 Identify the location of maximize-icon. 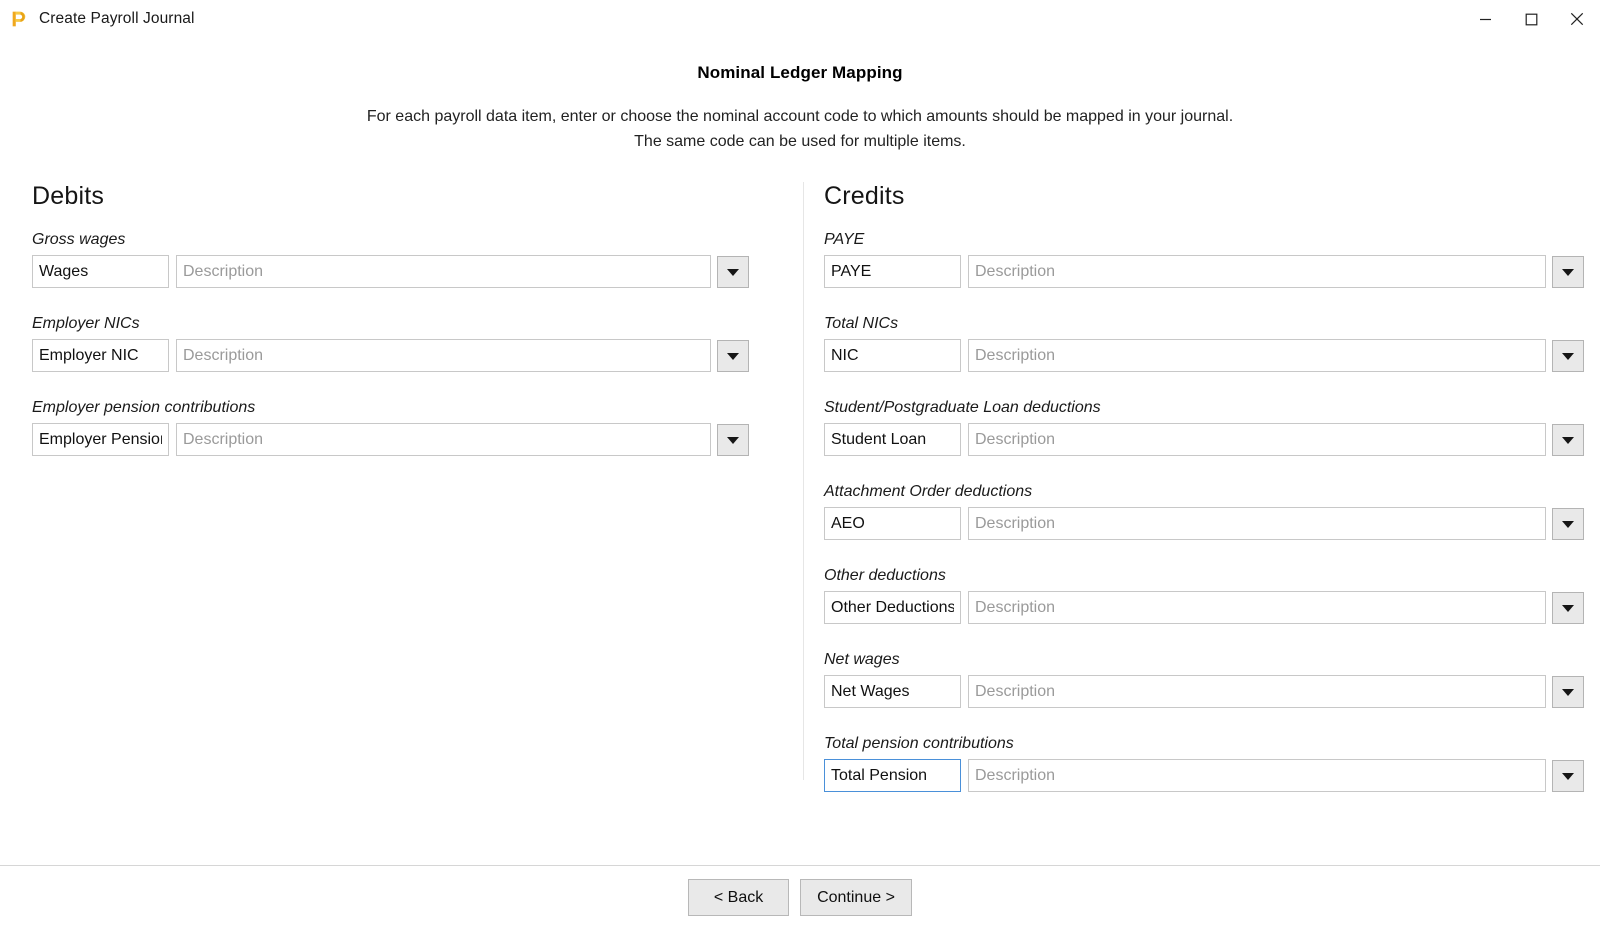
(1531, 19).